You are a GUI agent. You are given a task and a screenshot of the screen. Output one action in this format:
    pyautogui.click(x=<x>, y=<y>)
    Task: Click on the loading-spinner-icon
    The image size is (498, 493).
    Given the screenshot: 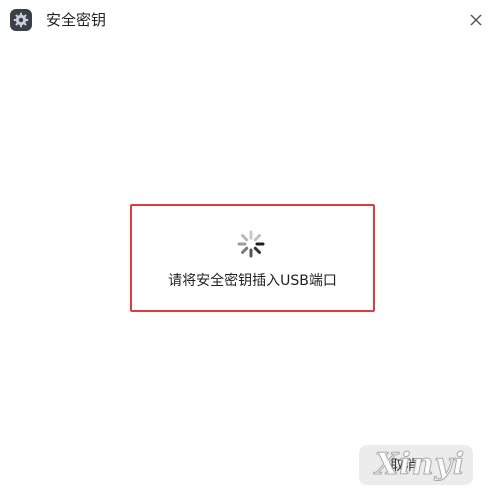 What is the action you would take?
    pyautogui.click(x=251, y=244)
    